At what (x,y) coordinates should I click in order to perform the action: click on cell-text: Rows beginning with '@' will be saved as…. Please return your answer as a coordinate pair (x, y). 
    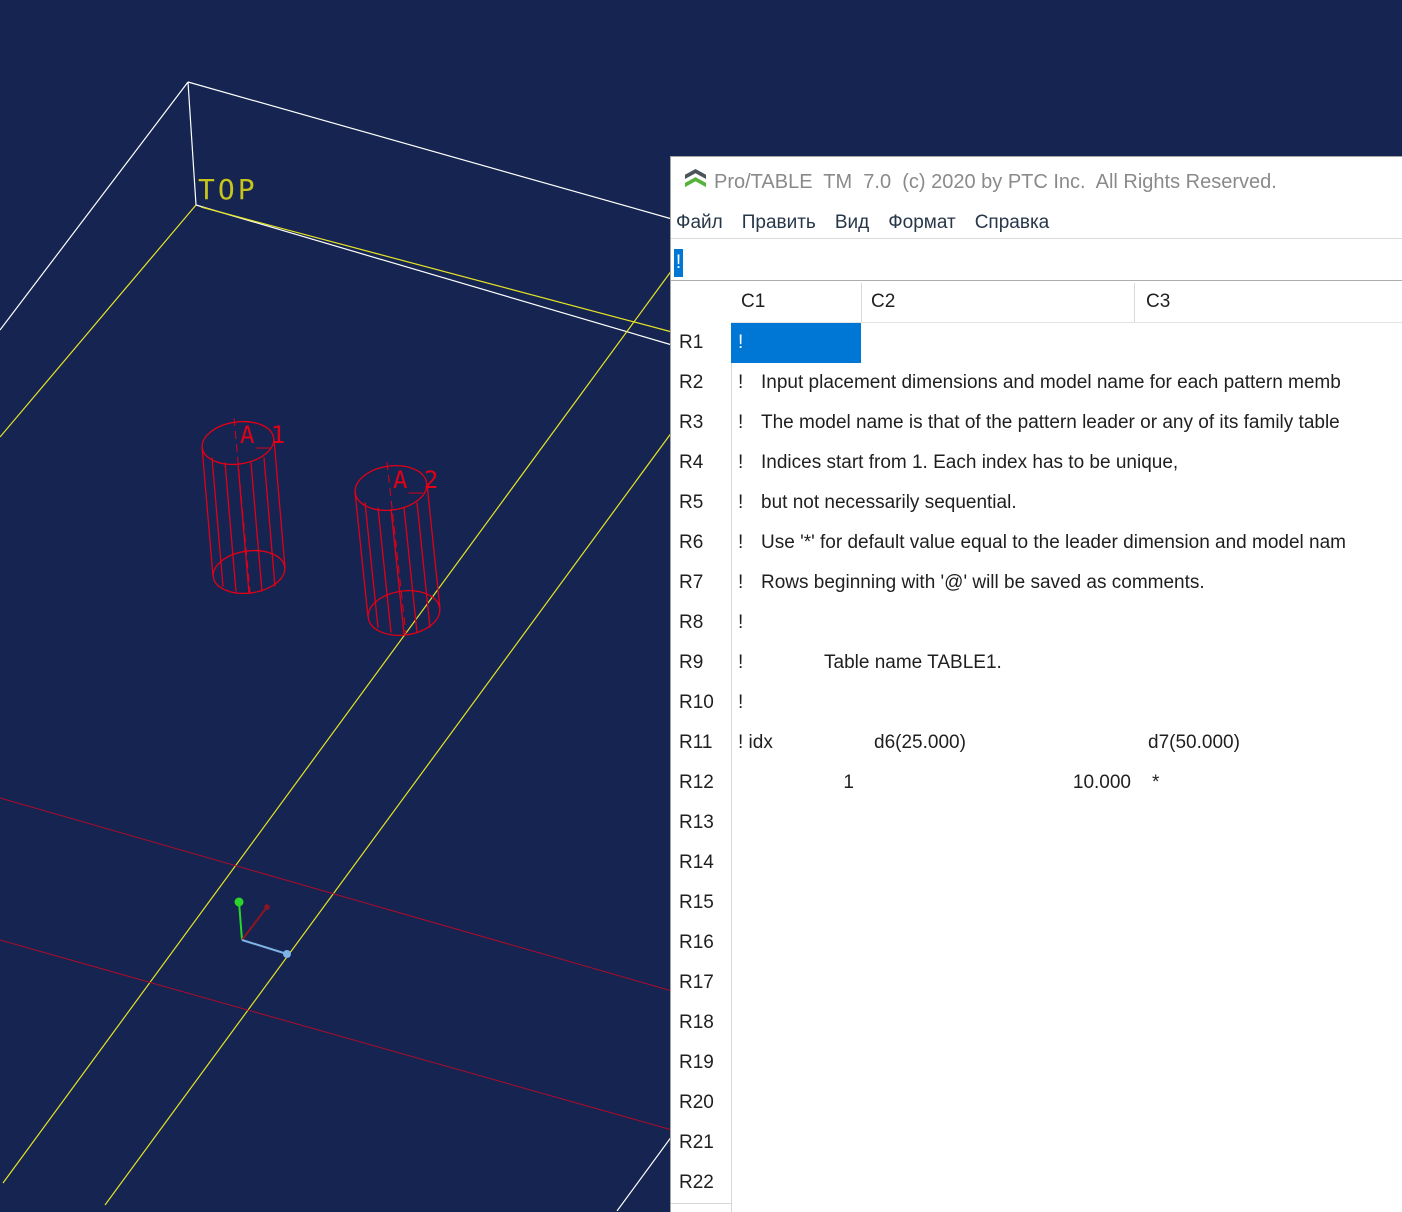
    Looking at the image, I should click on (983, 582).